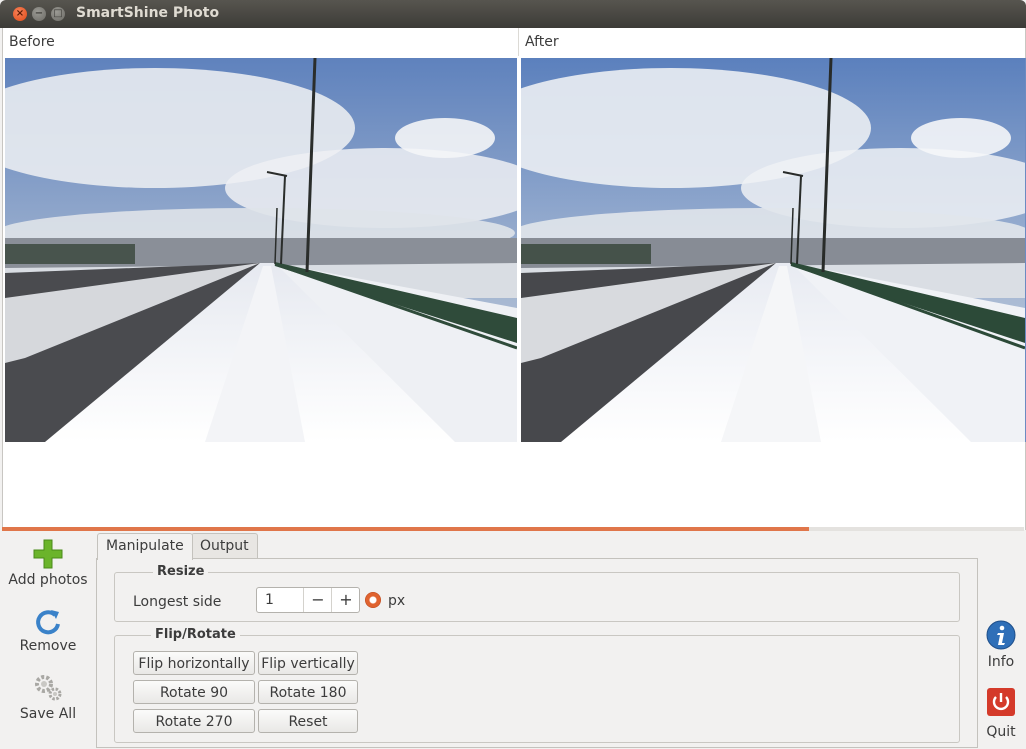  I want to click on longest-side-stepper: 1 − +, so click(308, 600).